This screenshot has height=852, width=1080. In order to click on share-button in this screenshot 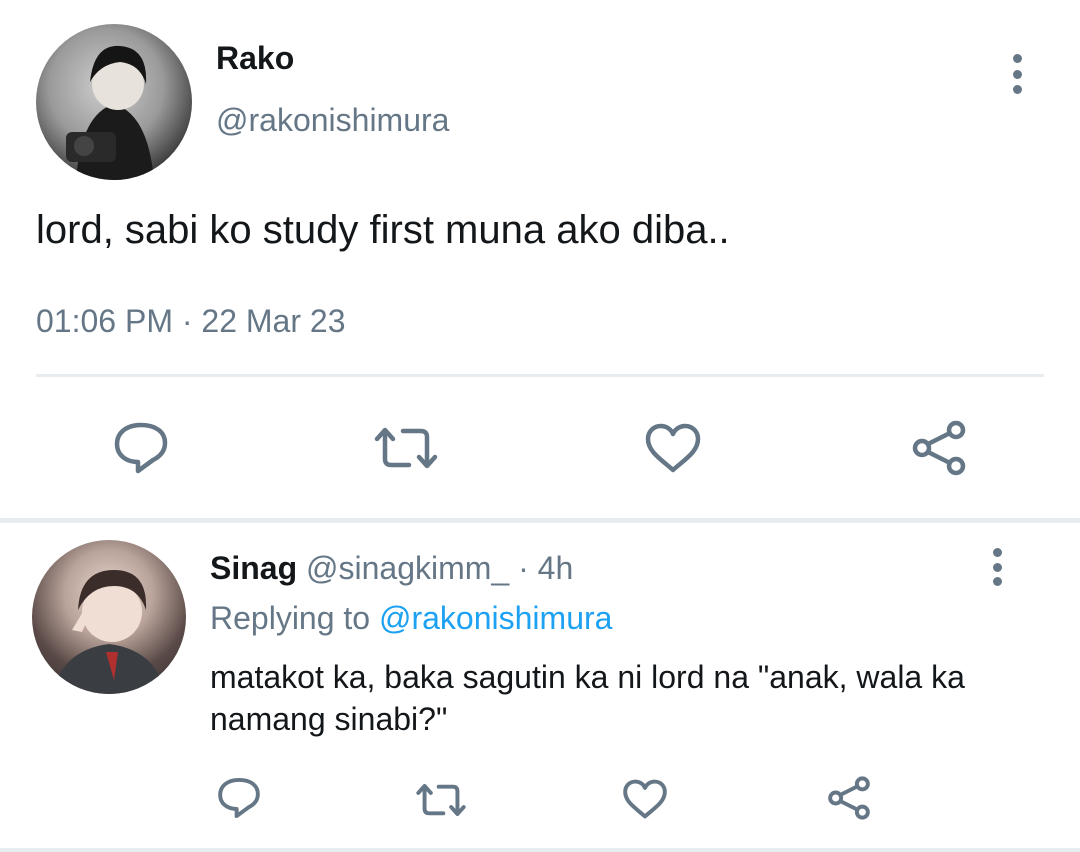, I will do `click(939, 448)`.